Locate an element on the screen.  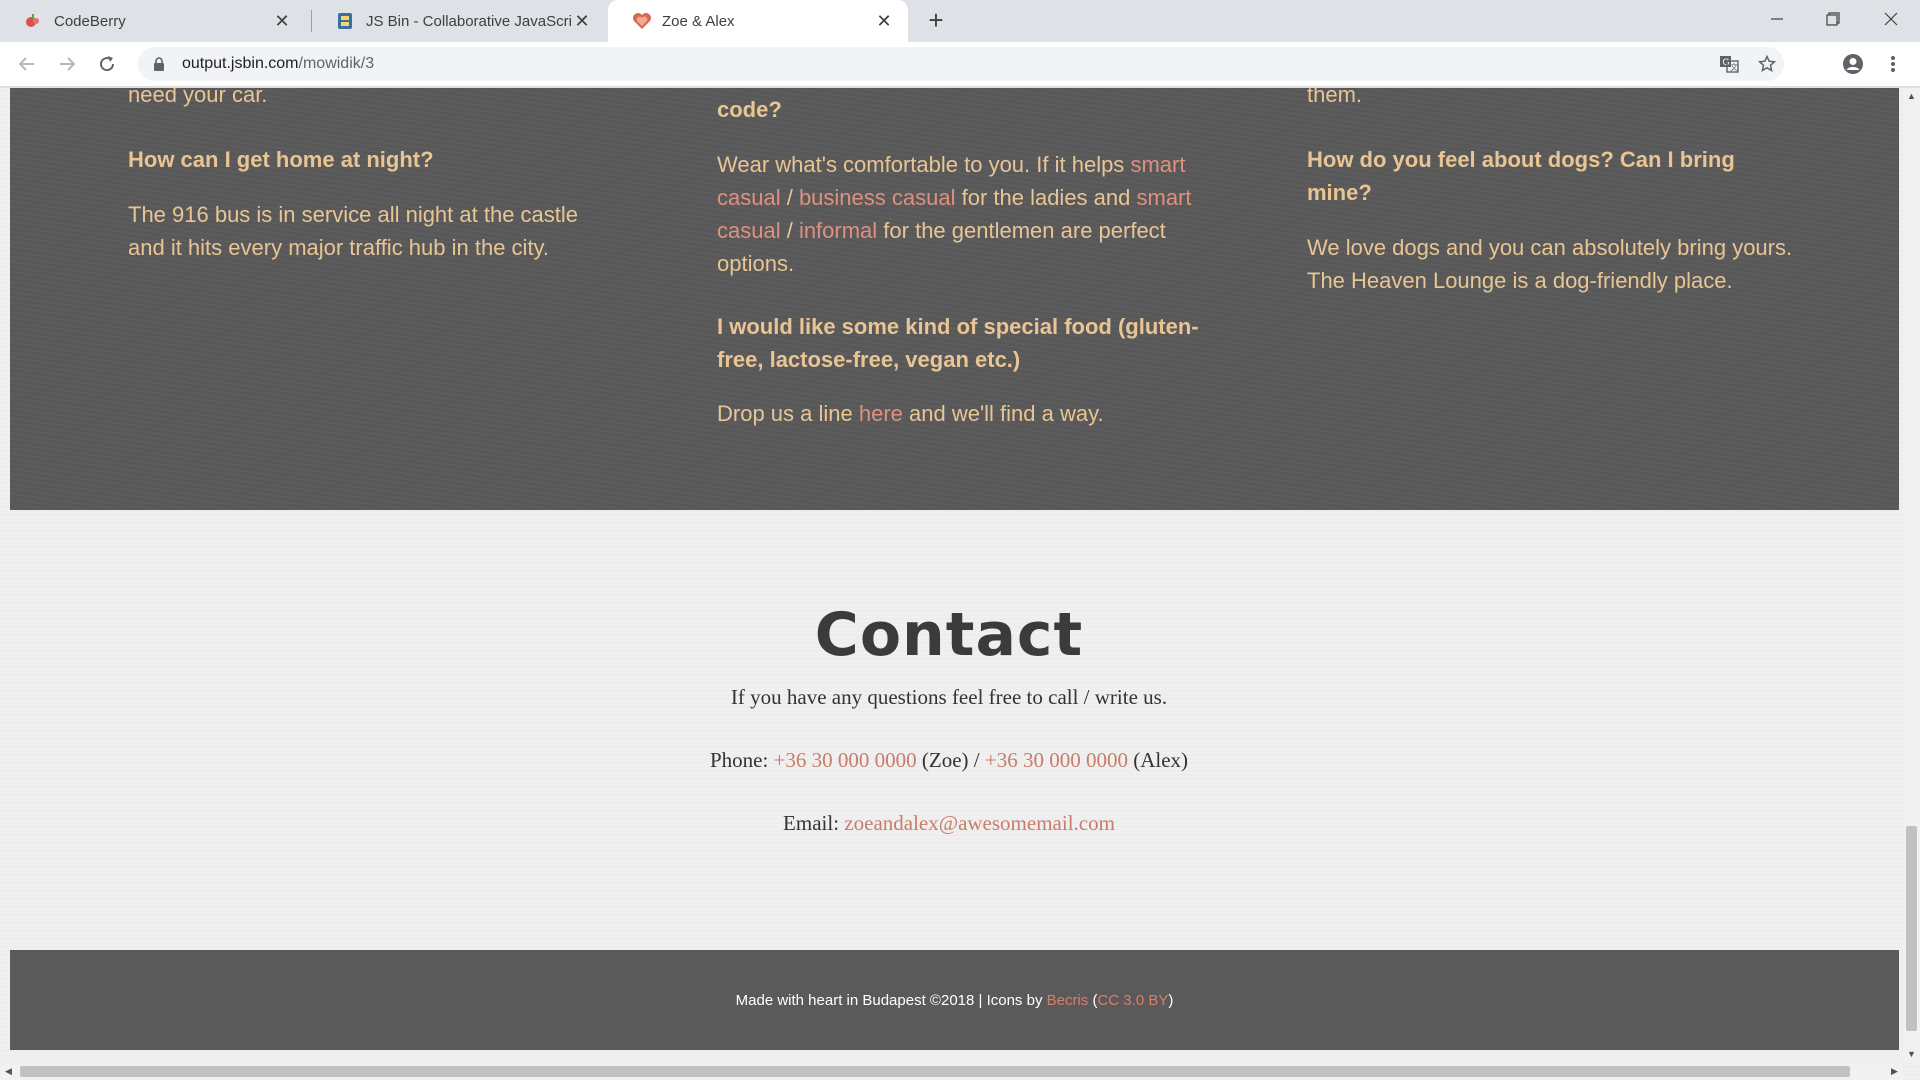
scroll-up-arrow-icon: ▲ is located at coordinates (1911, 96).